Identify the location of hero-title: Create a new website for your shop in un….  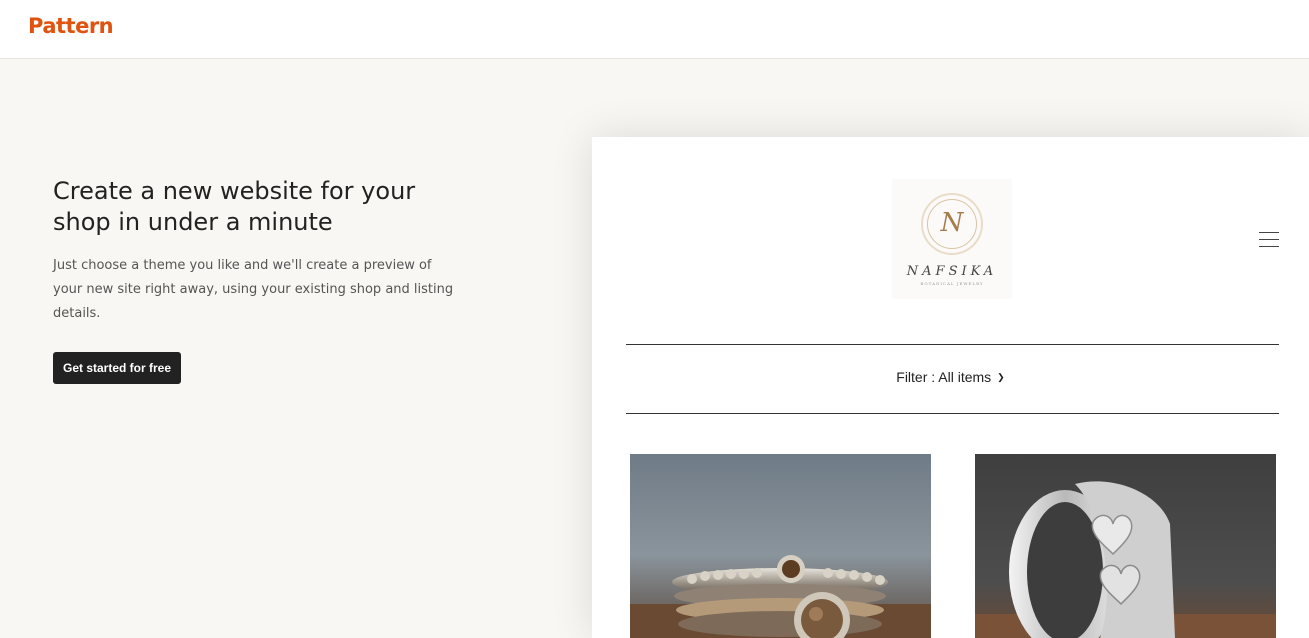
(234, 206).